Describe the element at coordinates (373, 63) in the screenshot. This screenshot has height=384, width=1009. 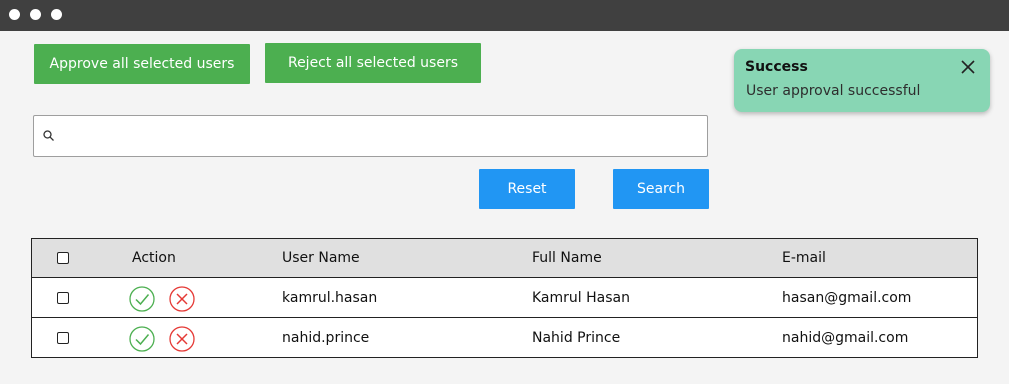
I see `reject-all-button: Reject all selected users` at that location.